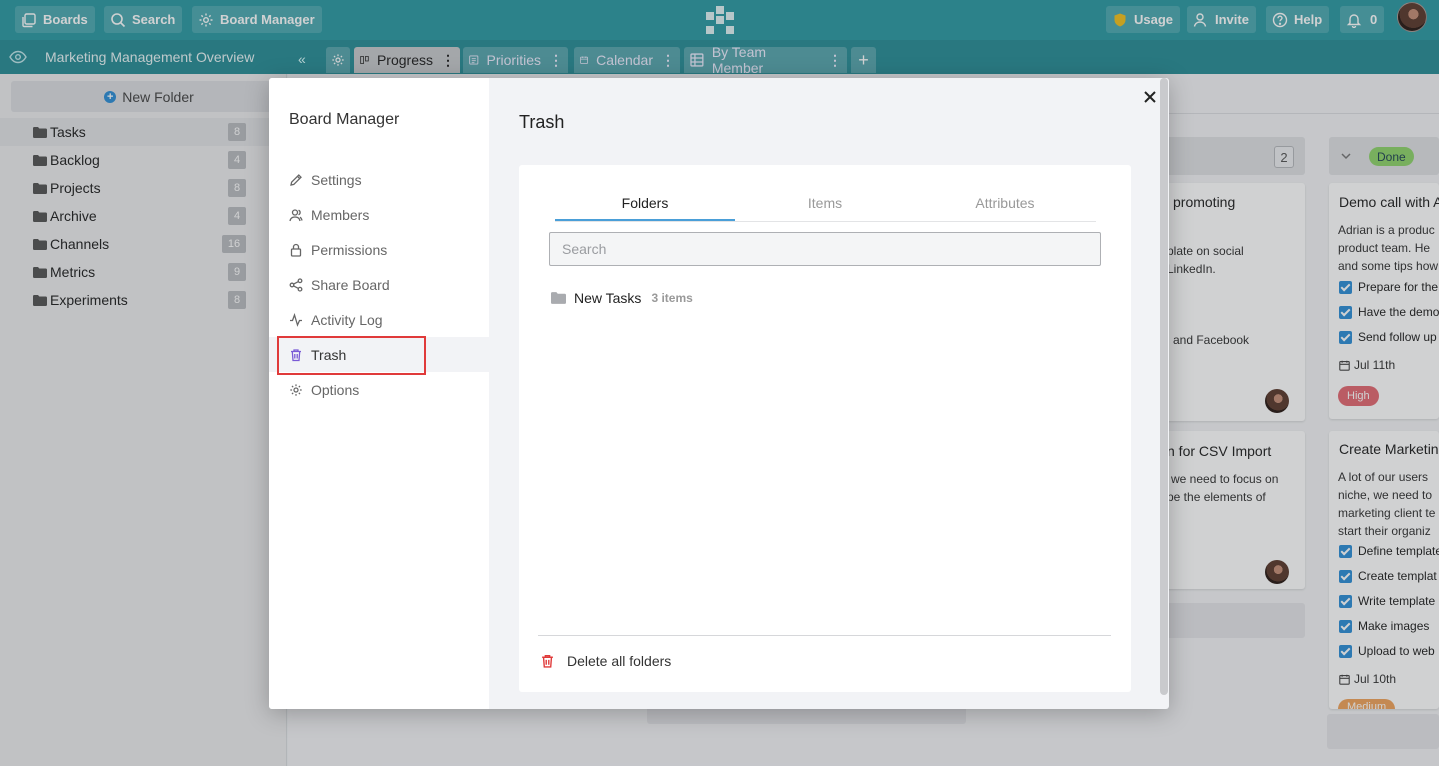  What do you see at coordinates (335, 389) in the screenshot?
I see `nav-label: Options` at bounding box center [335, 389].